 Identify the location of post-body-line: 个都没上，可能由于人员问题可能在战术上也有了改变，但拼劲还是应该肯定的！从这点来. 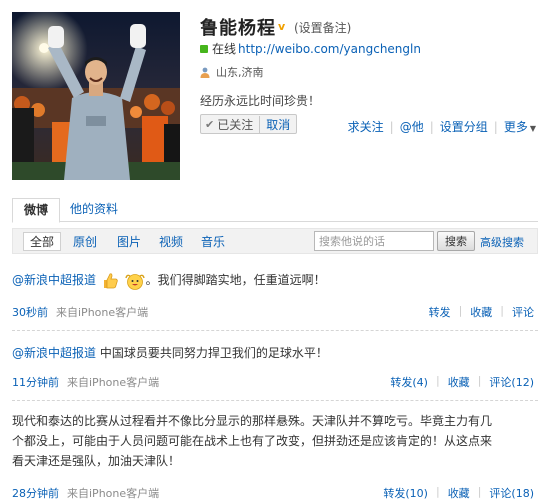
(252, 441).